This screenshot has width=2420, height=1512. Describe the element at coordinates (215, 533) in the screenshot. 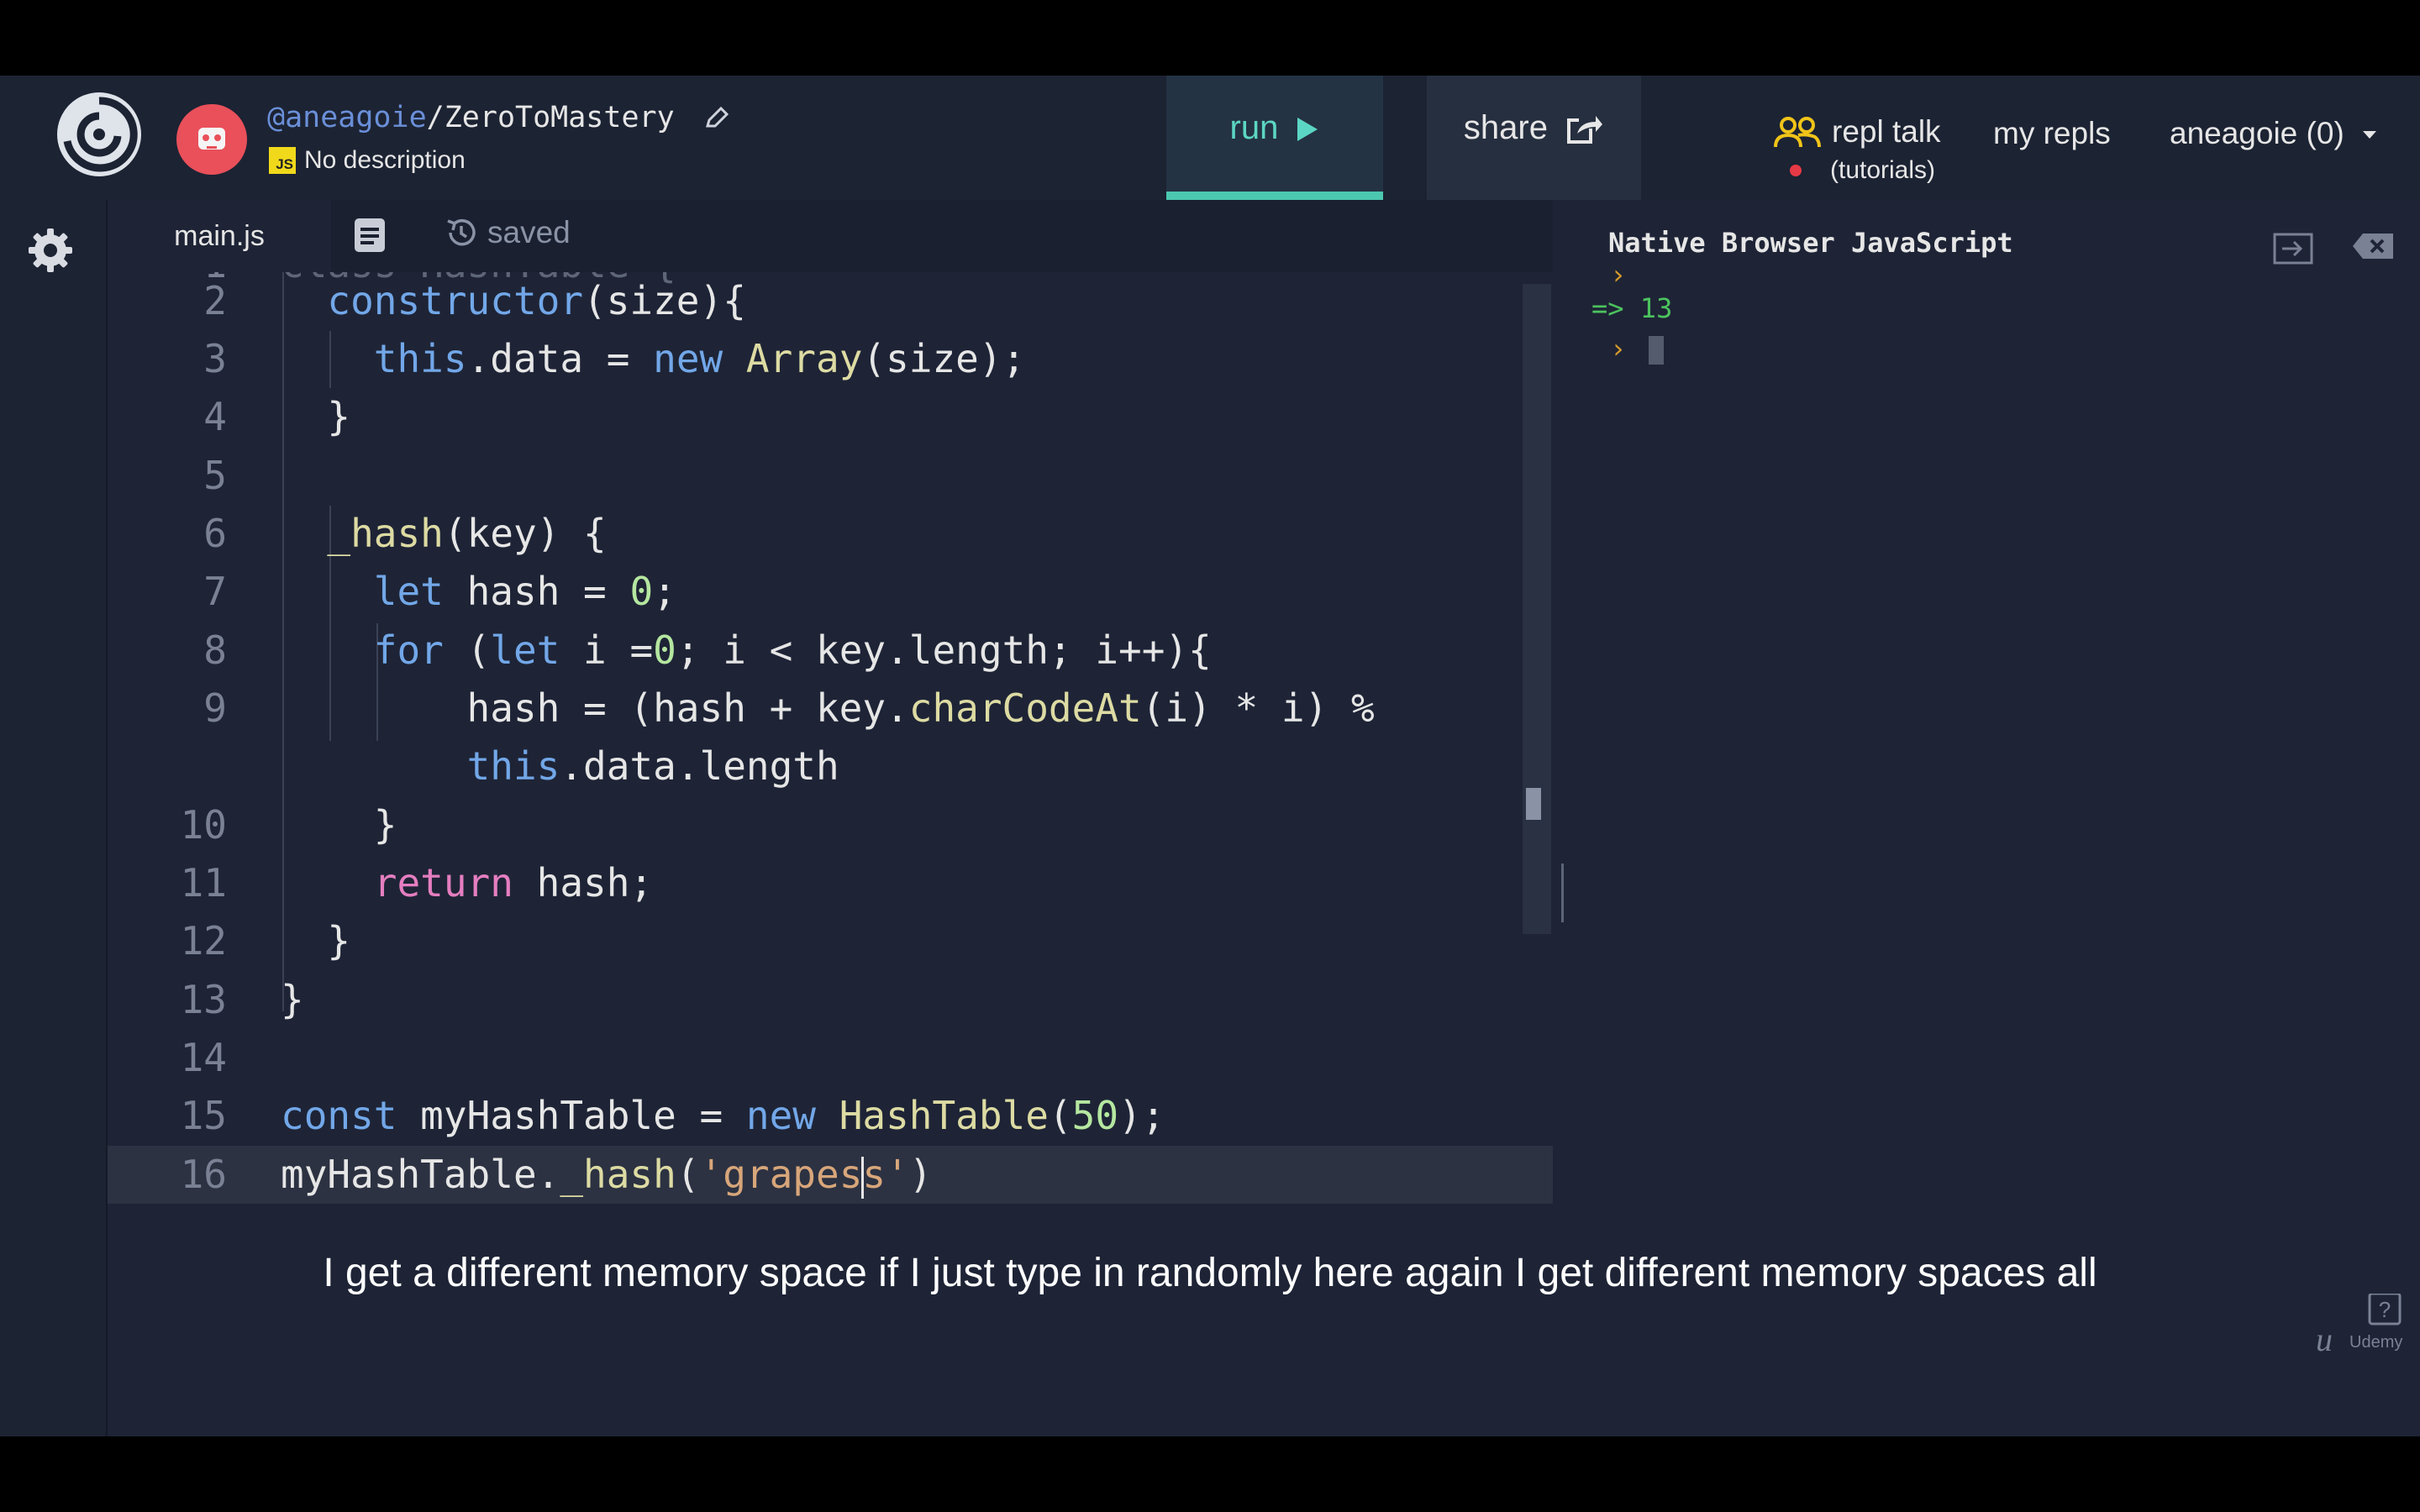

I see `line-number: 6` at that location.